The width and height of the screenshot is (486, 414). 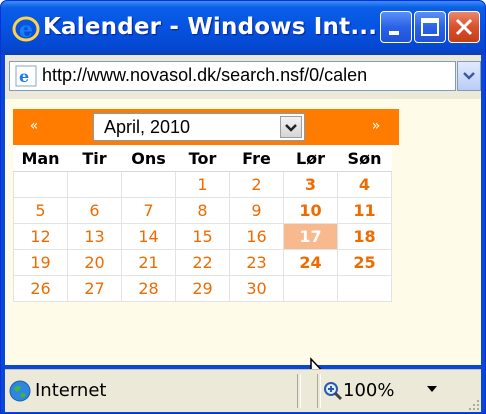 I want to click on page-icon: e, so click(x=26, y=76).